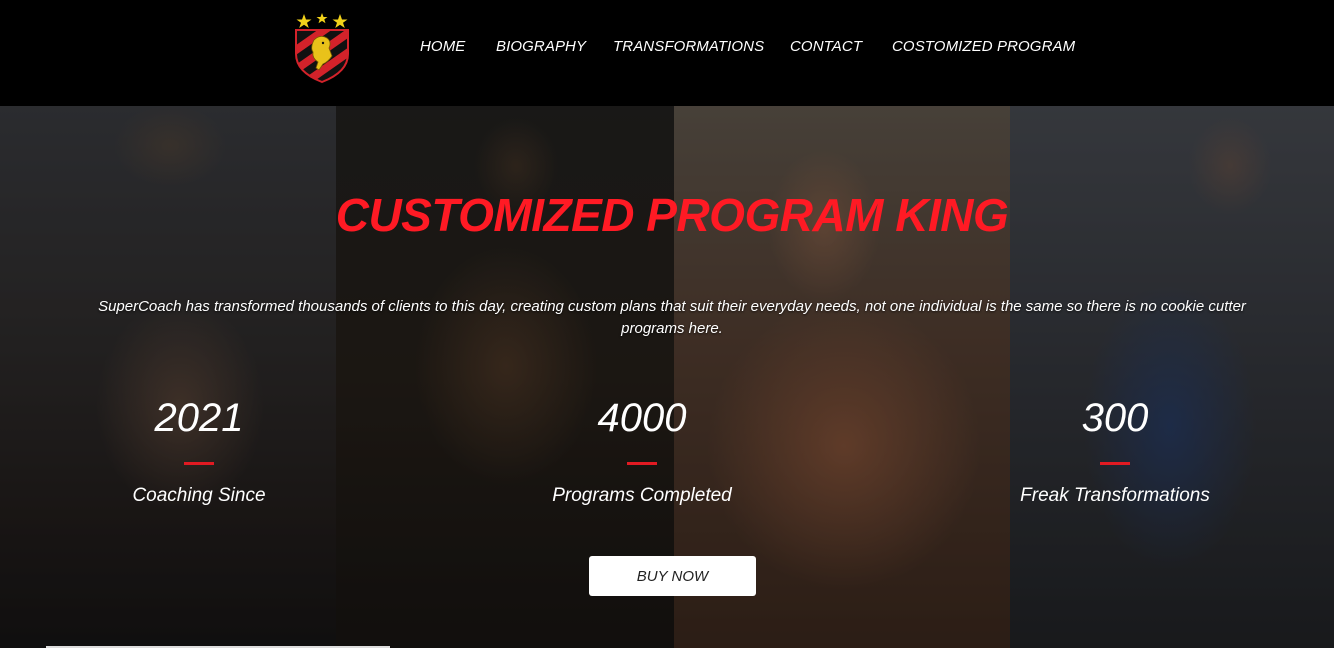 The height and width of the screenshot is (648, 1334). I want to click on nav-contact: CONTACT, so click(826, 46).